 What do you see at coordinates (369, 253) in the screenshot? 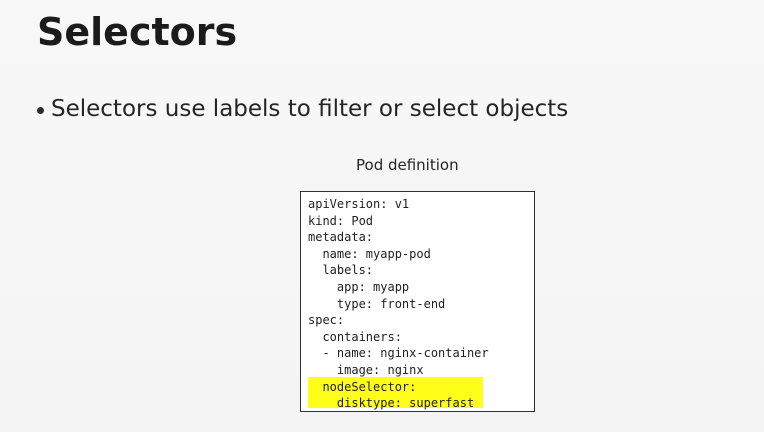
I see `code-line-name: name: myapp-pod` at bounding box center [369, 253].